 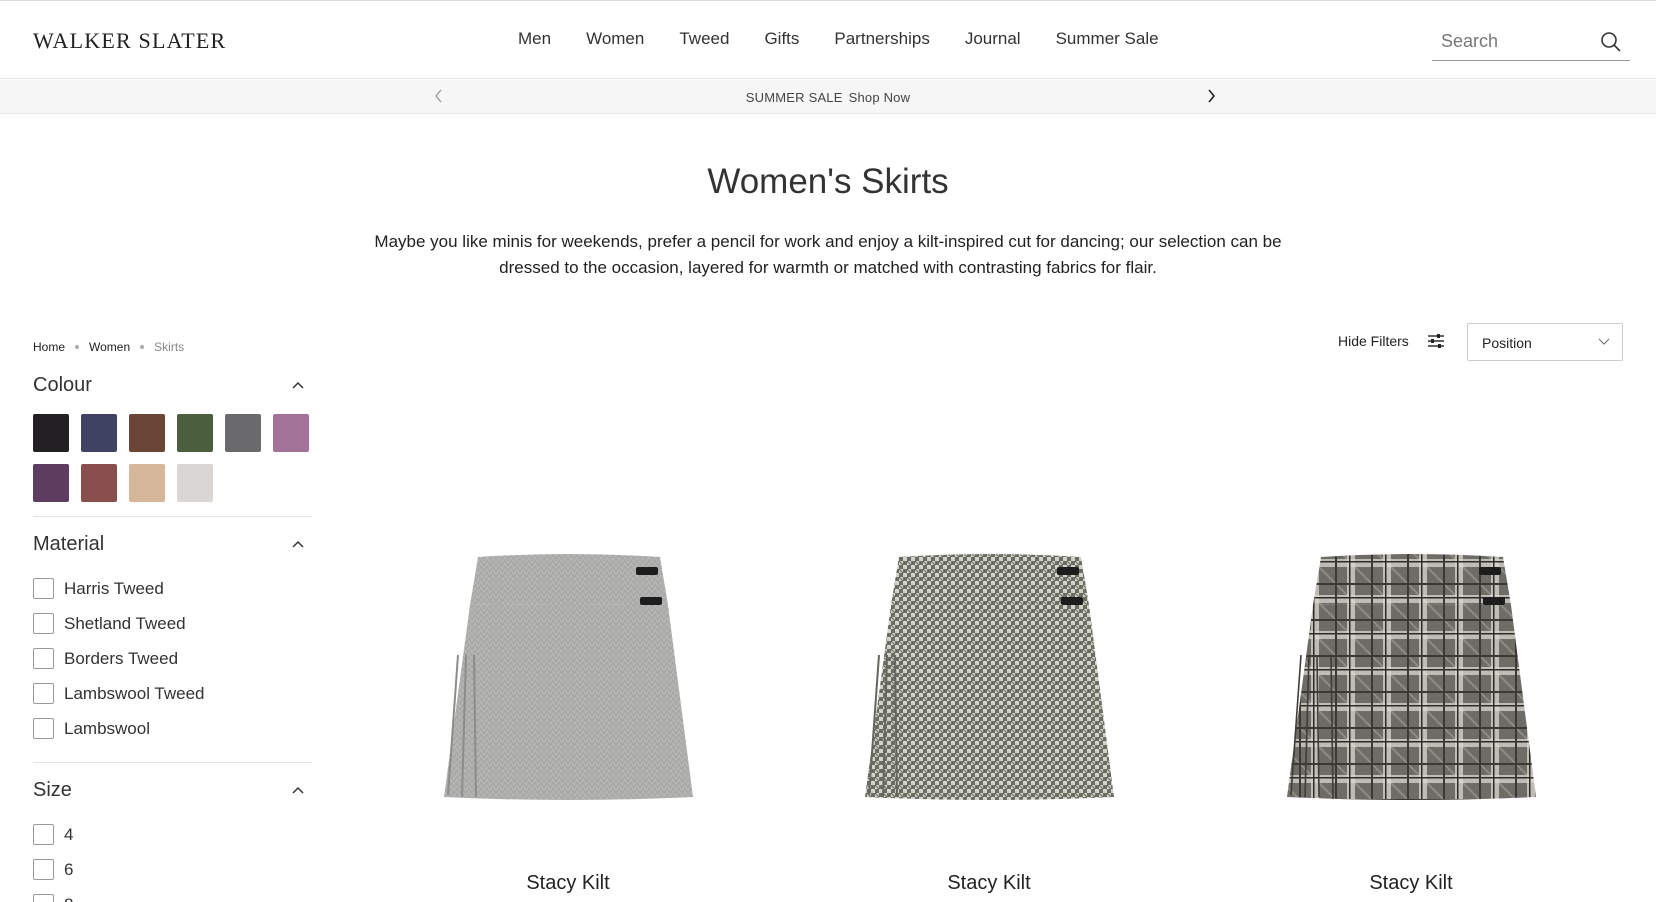 What do you see at coordinates (1507, 343) in the screenshot?
I see `sort-value: Position` at bounding box center [1507, 343].